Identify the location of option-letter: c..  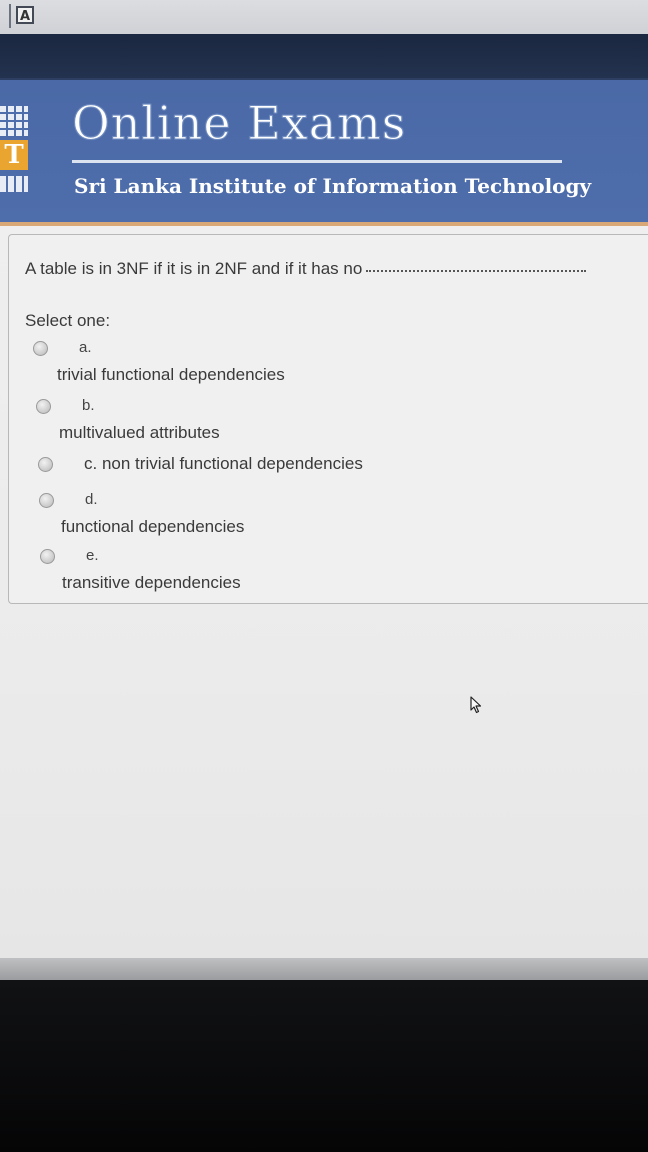
(91, 463).